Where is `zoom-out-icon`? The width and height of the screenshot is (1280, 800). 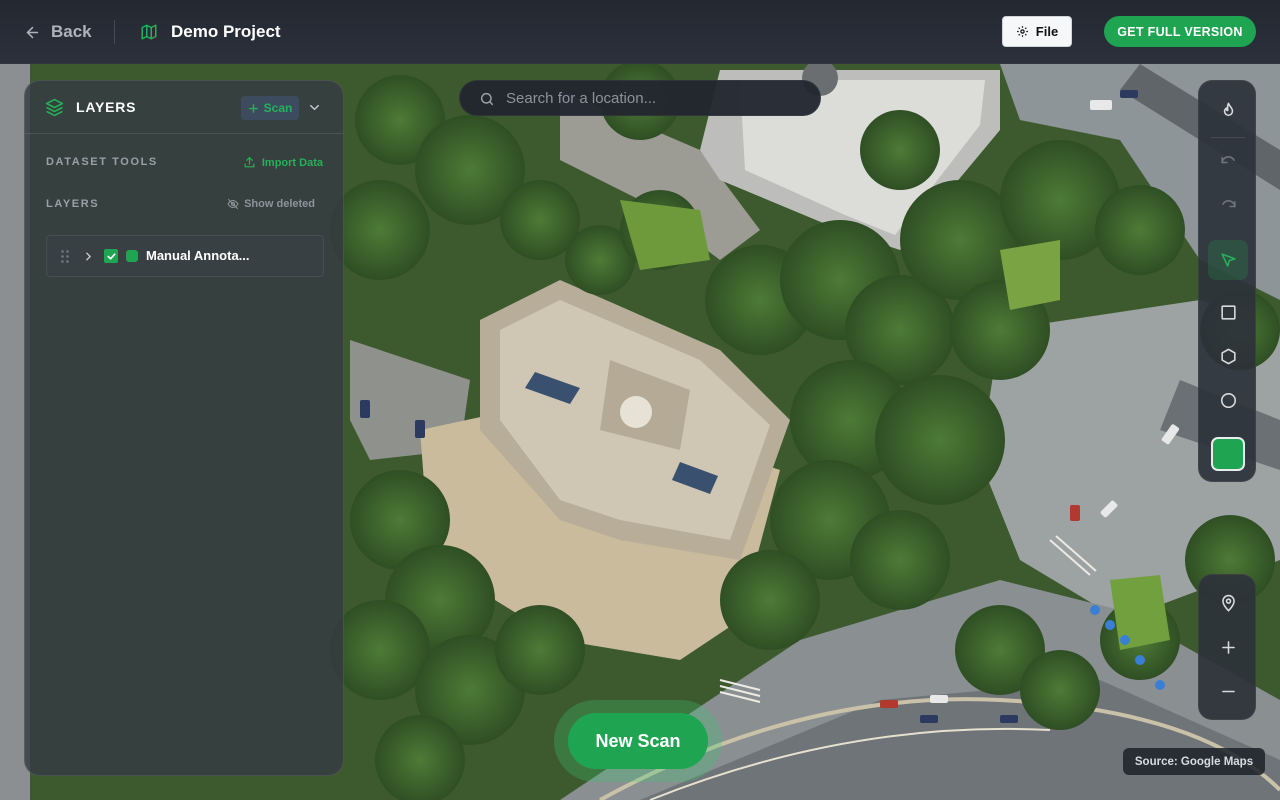
zoom-out-icon is located at coordinates (1228, 691).